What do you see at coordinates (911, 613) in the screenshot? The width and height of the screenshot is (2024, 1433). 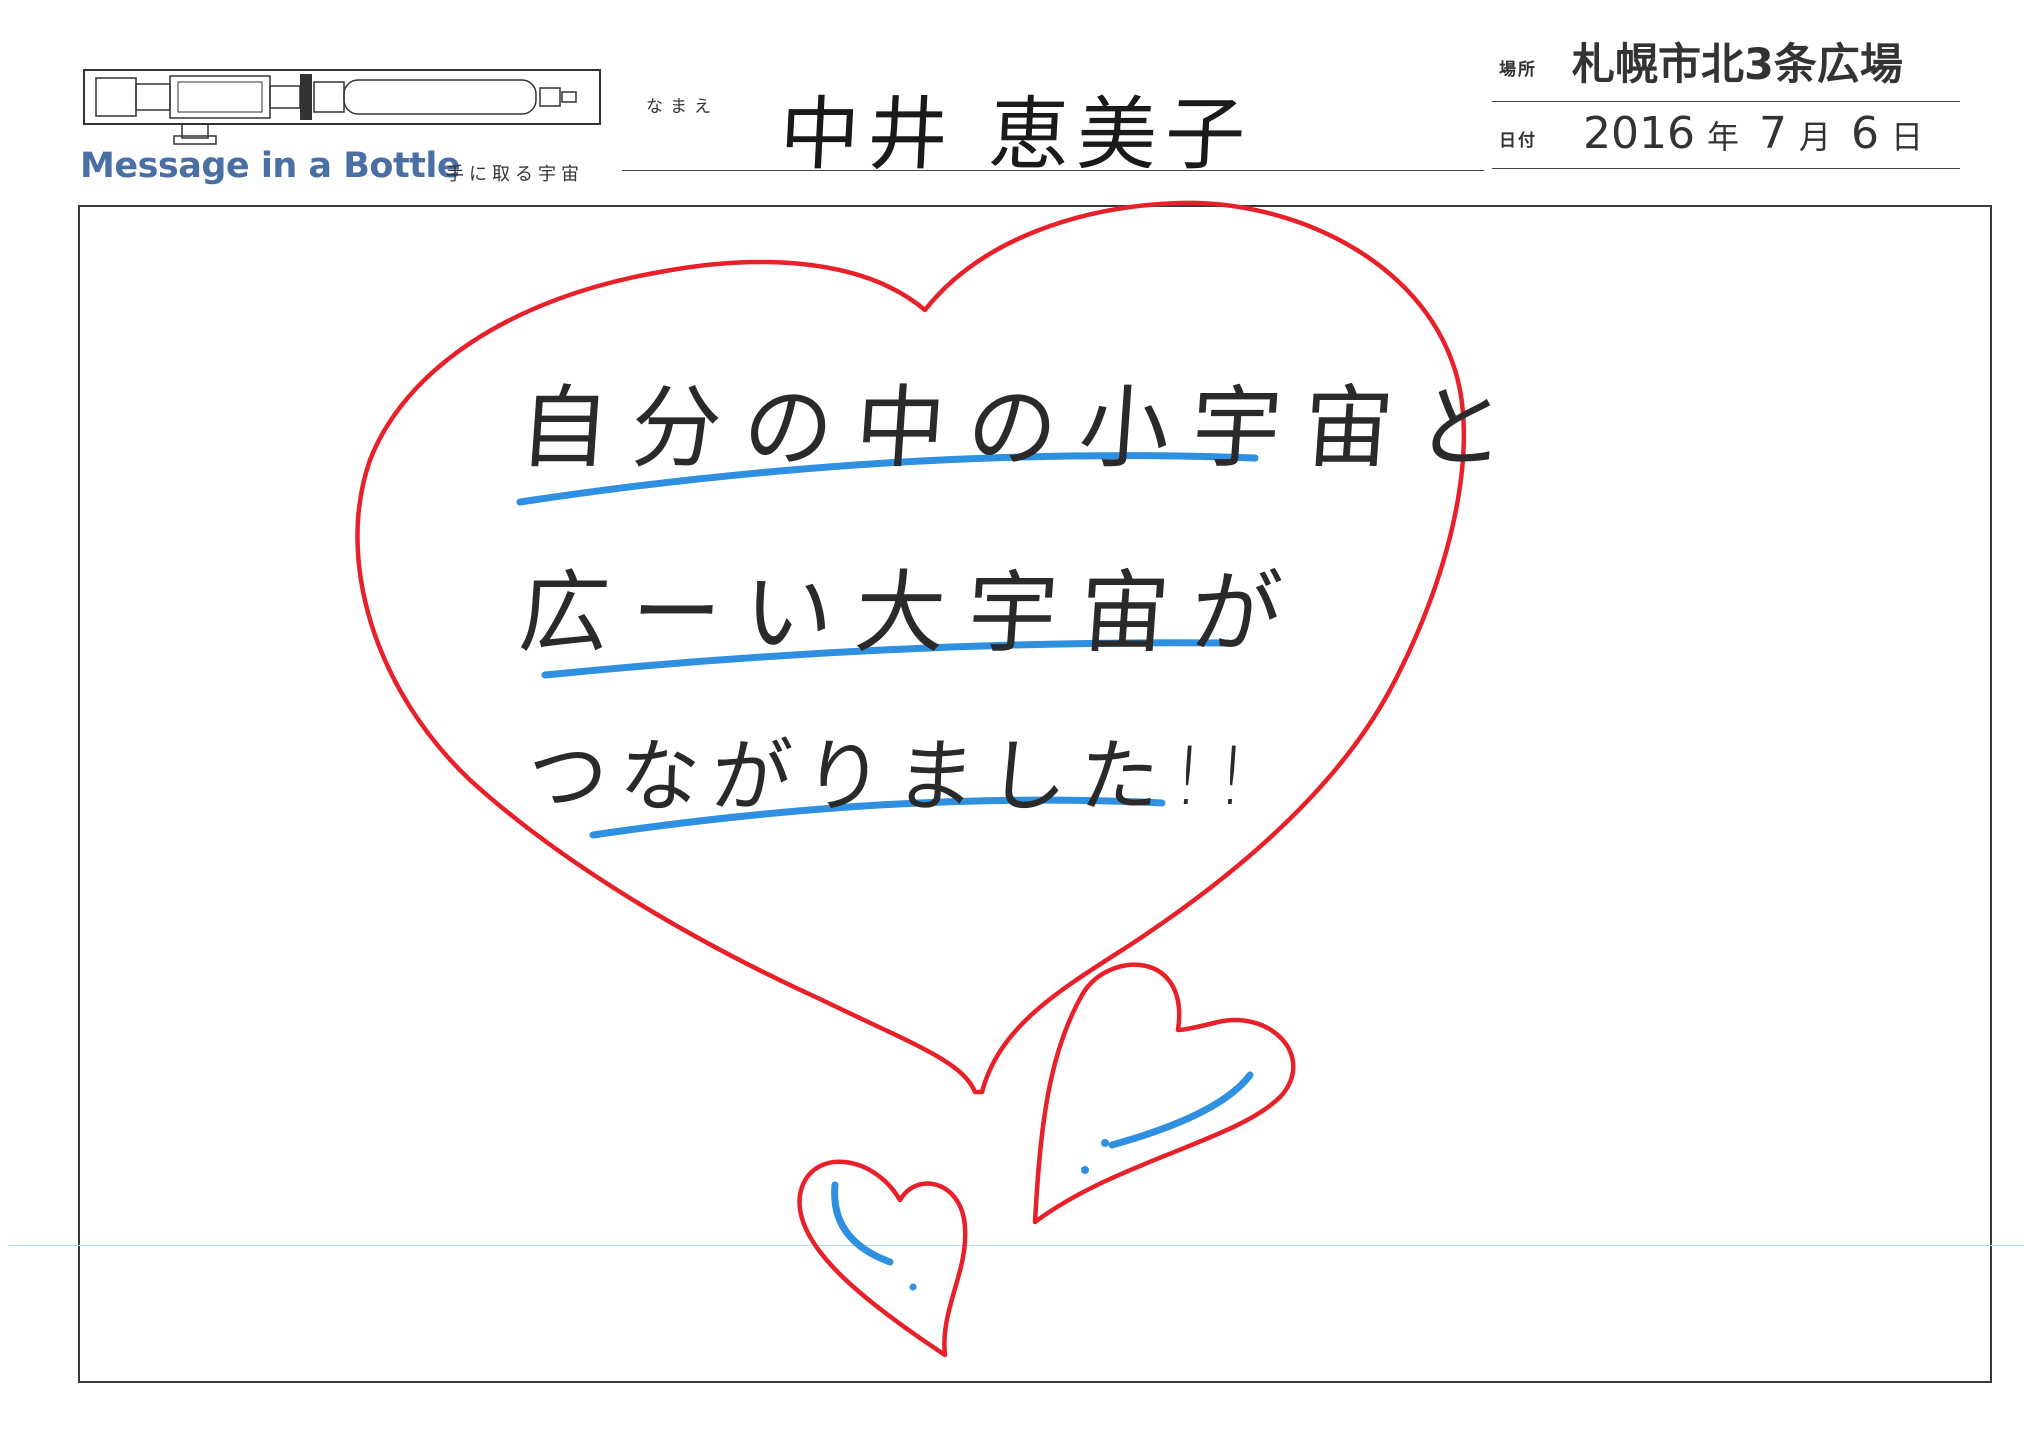 I see `message-line-2: 広ーい大宇宙が` at bounding box center [911, 613].